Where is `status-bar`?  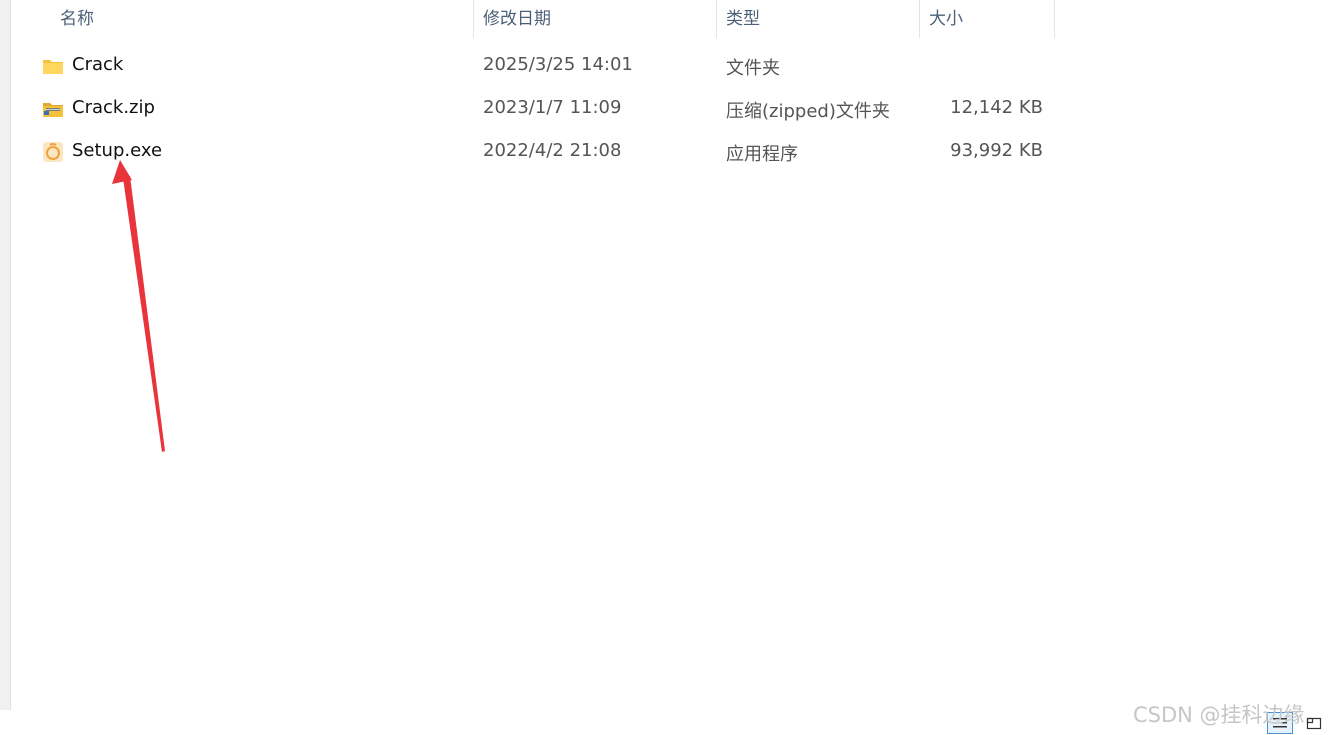 status-bar is located at coordinates (635, 722).